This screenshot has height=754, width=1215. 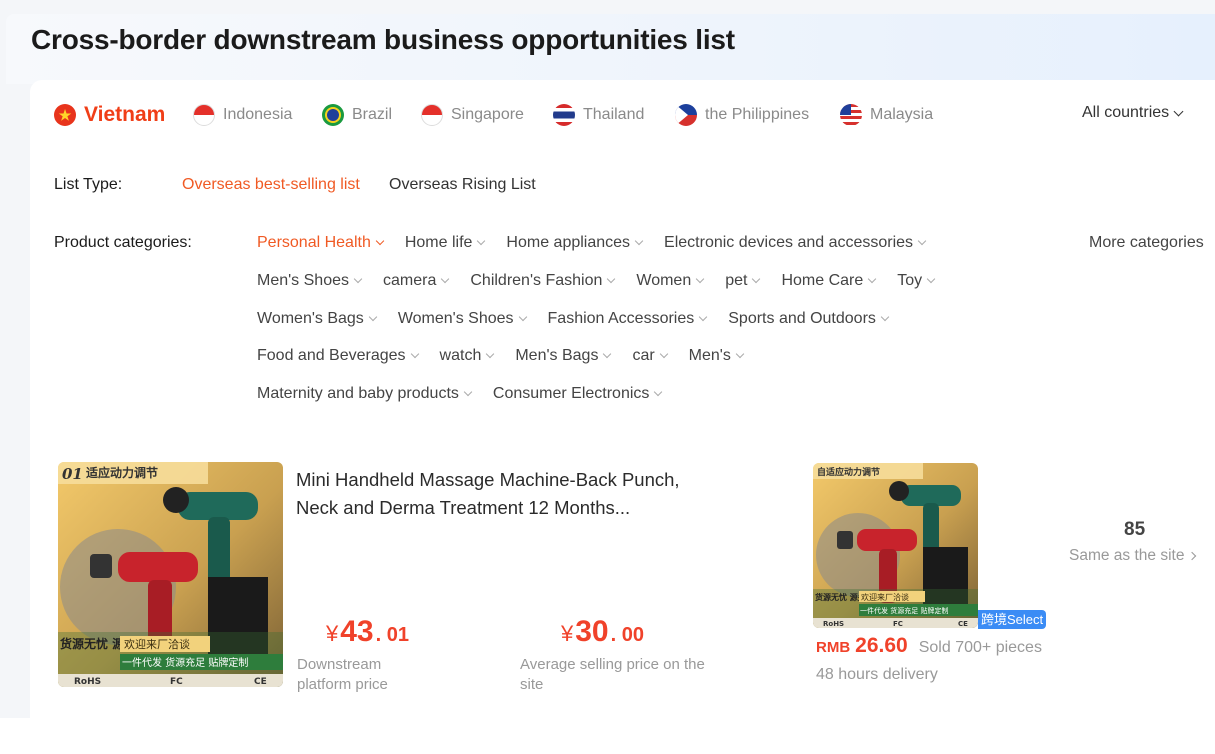 I want to click on category-car: car, so click(x=650, y=356).